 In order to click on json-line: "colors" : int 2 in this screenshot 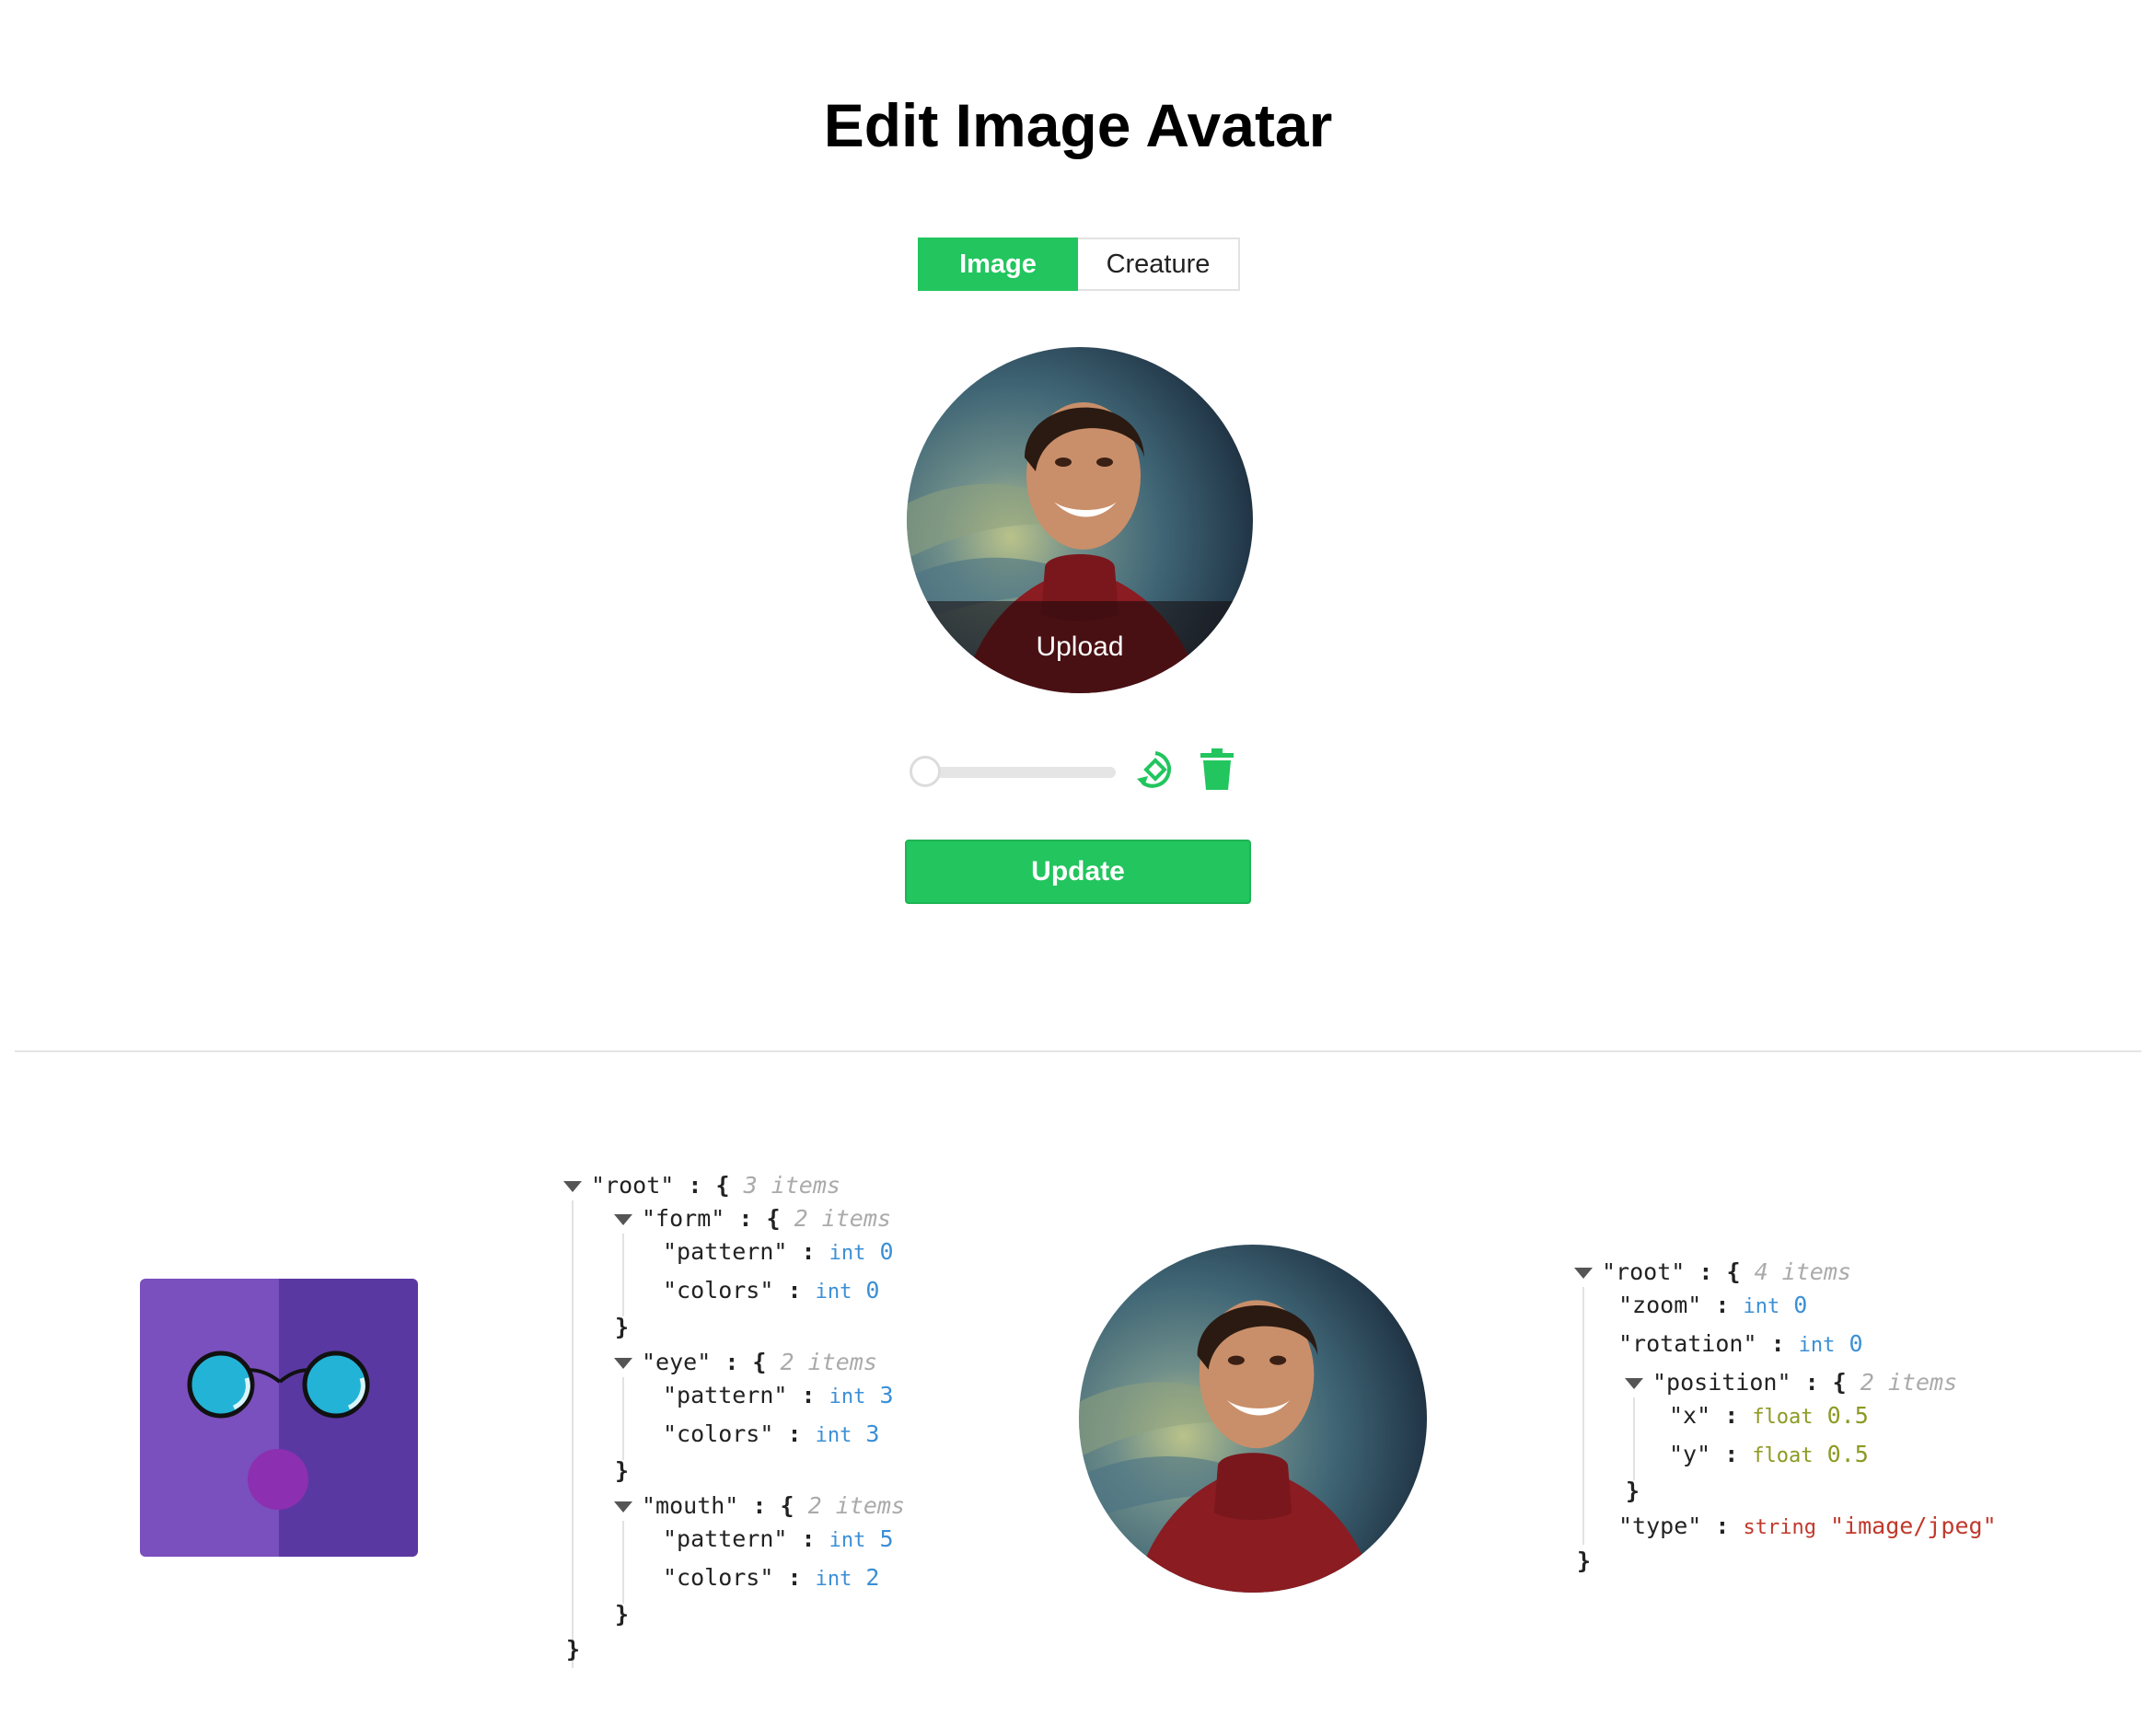, I will do `click(772, 1577)`.